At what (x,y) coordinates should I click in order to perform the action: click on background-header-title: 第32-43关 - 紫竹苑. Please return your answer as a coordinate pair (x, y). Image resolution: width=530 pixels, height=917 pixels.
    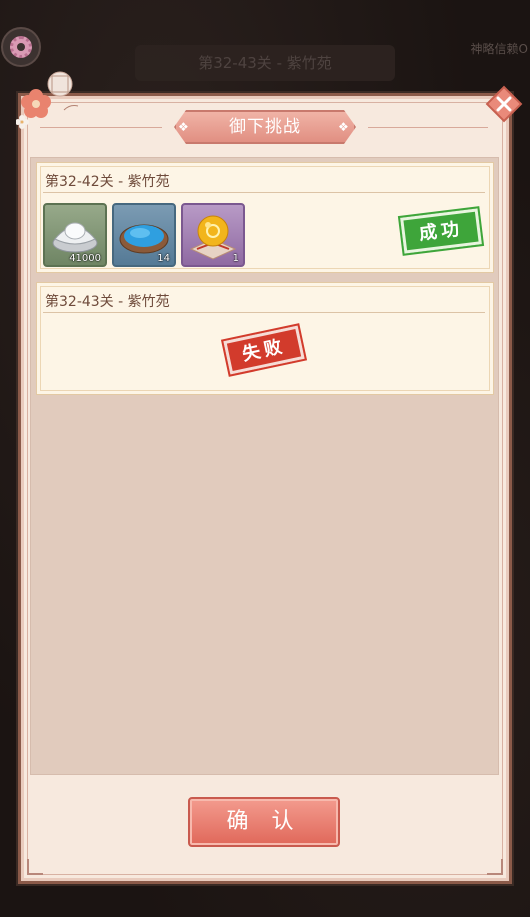
    Looking at the image, I should click on (265, 63).